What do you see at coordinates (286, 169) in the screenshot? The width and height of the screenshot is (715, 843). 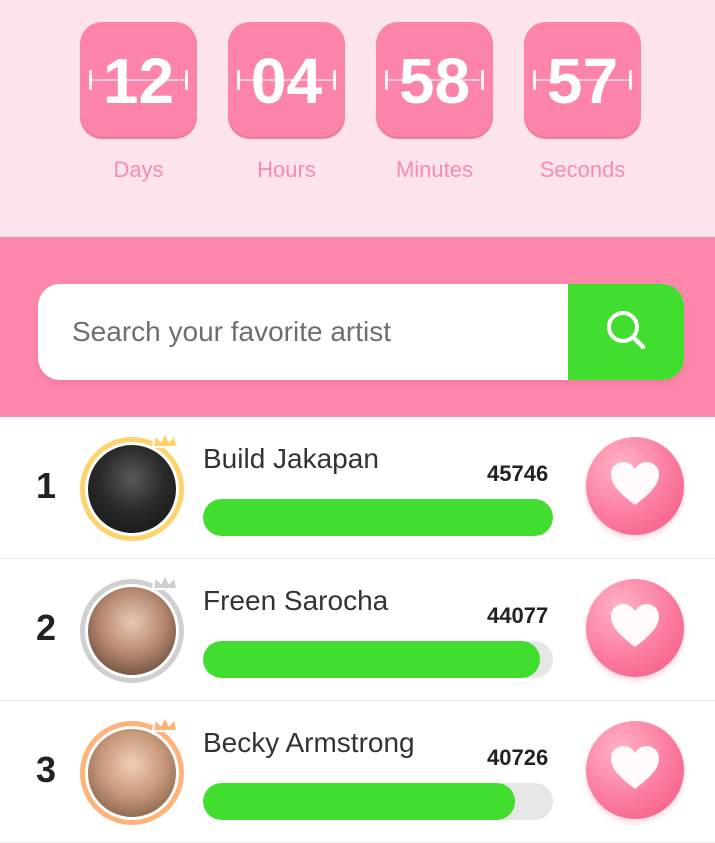 I see `countdown-label: Hours` at bounding box center [286, 169].